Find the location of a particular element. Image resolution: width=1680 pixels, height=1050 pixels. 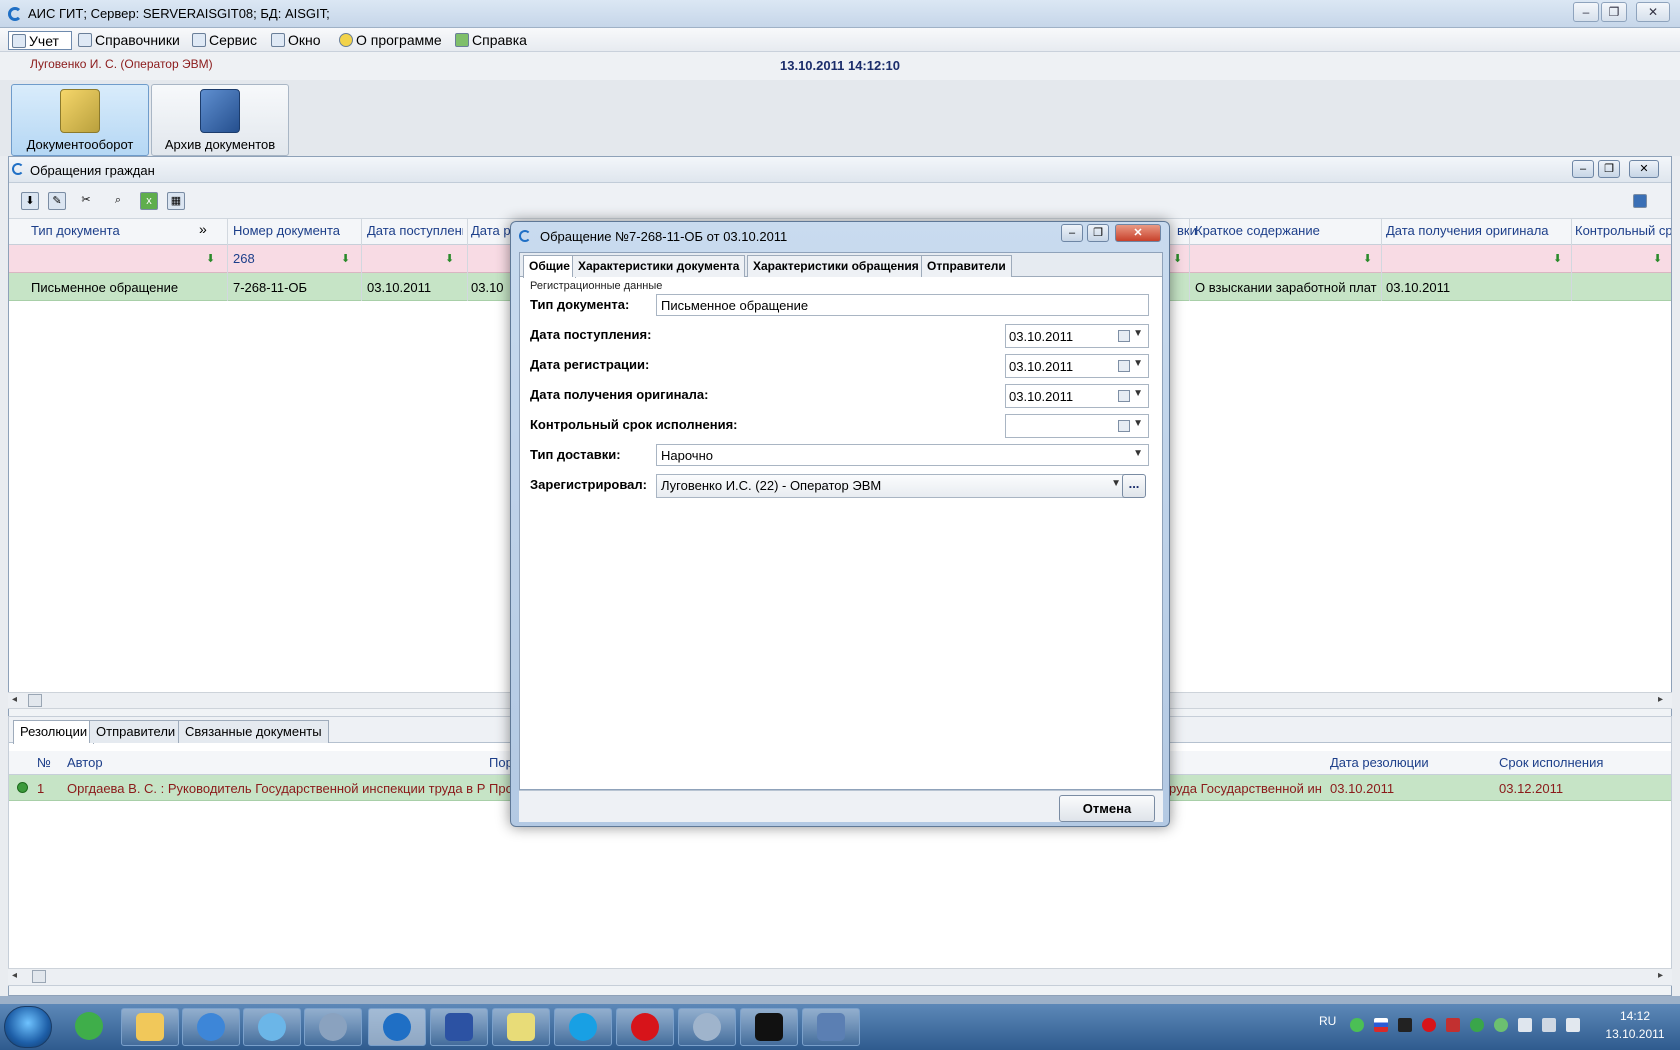

menu-item-spravka: Справка is located at coordinates (491, 40).